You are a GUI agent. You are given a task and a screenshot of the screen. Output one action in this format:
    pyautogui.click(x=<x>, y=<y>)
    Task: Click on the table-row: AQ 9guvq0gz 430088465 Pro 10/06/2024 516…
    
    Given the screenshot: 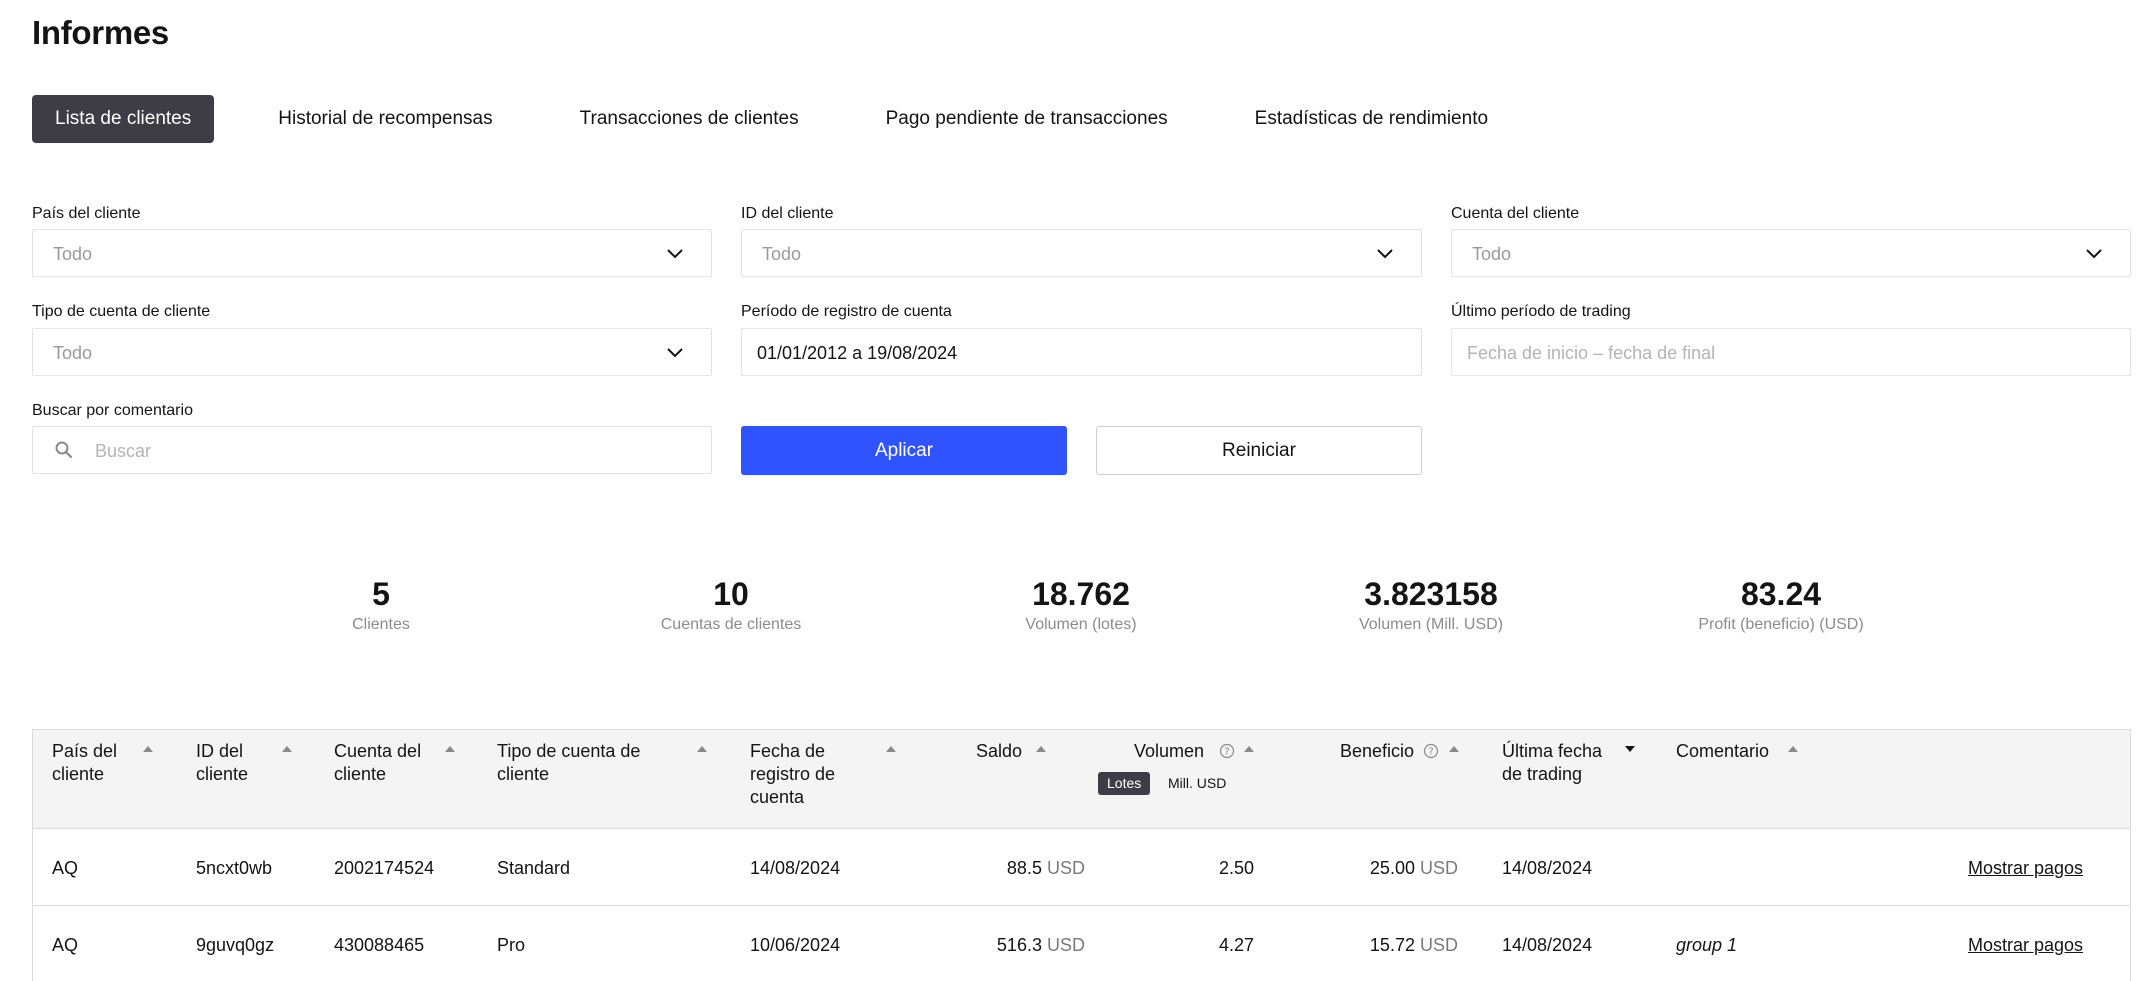 What is the action you would take?
    pyautogui.click(x=1081, y=943)
    